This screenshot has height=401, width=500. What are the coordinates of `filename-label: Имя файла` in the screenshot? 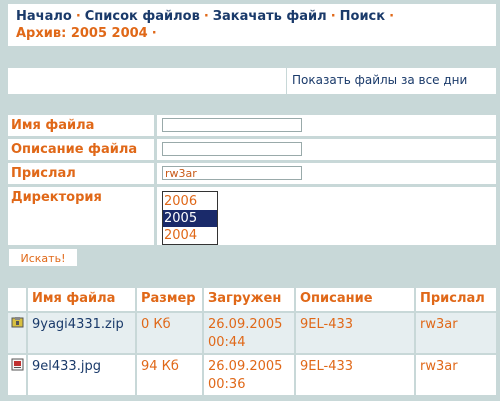 It's located at (81, 125).